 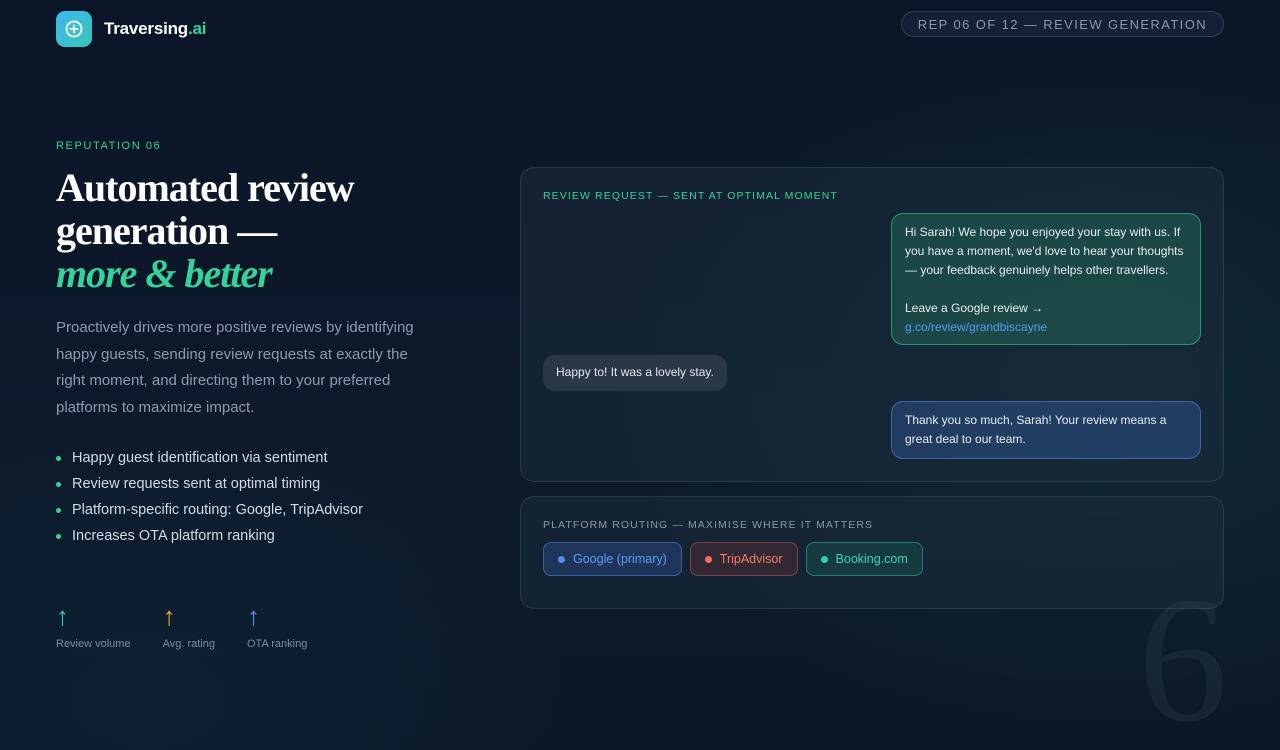 What do you see at coordinates (277, 625) in the screenshot?
I see `metric-ota-ranking: ↑ OTA ranking` at bounding box center [277, 625].